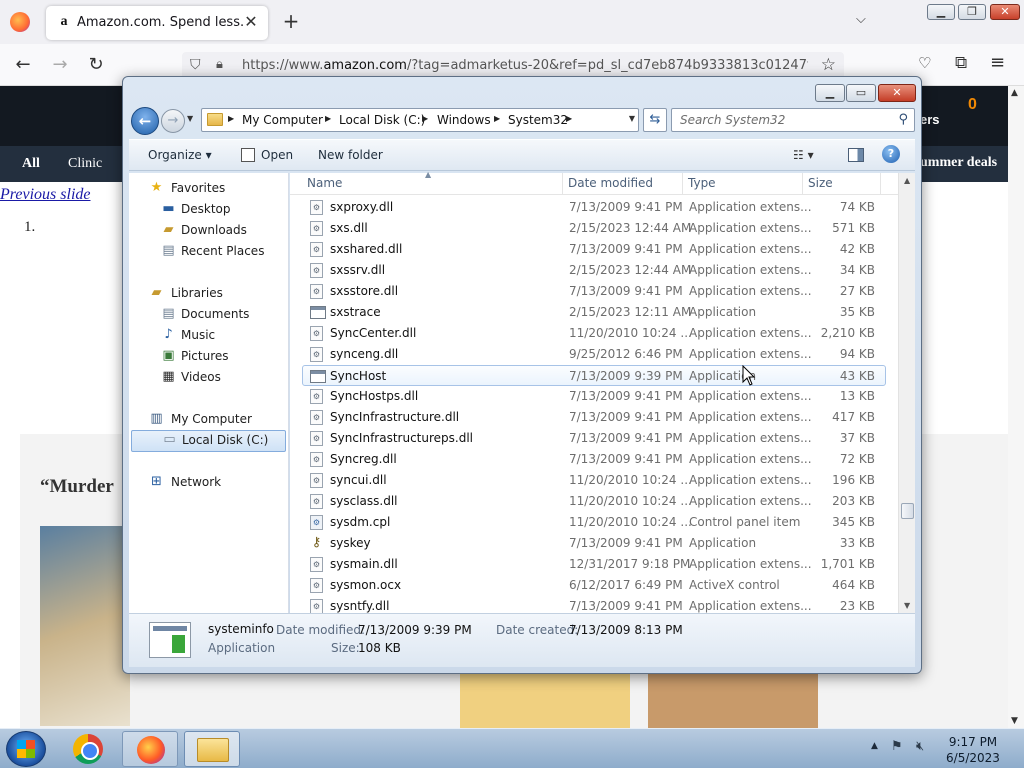 Image resolution: width=1024 pixels, height=768 pixels. What do you see at coordinates (973, 750) in the screenshot?
I see `system-clock: 9:17 PM 6/5/2023` at bounding box center [973, 750].